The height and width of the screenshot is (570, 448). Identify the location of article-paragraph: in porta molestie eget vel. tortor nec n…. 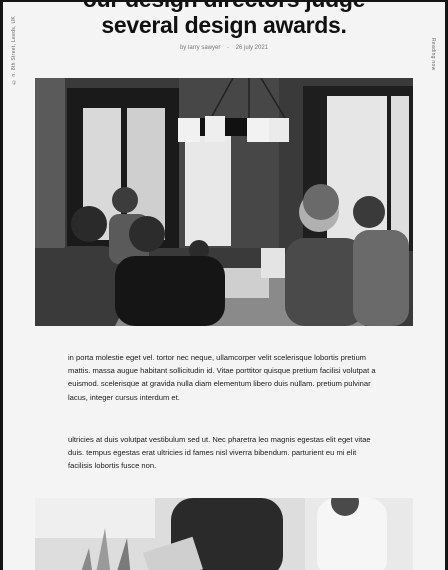
(222, 377).